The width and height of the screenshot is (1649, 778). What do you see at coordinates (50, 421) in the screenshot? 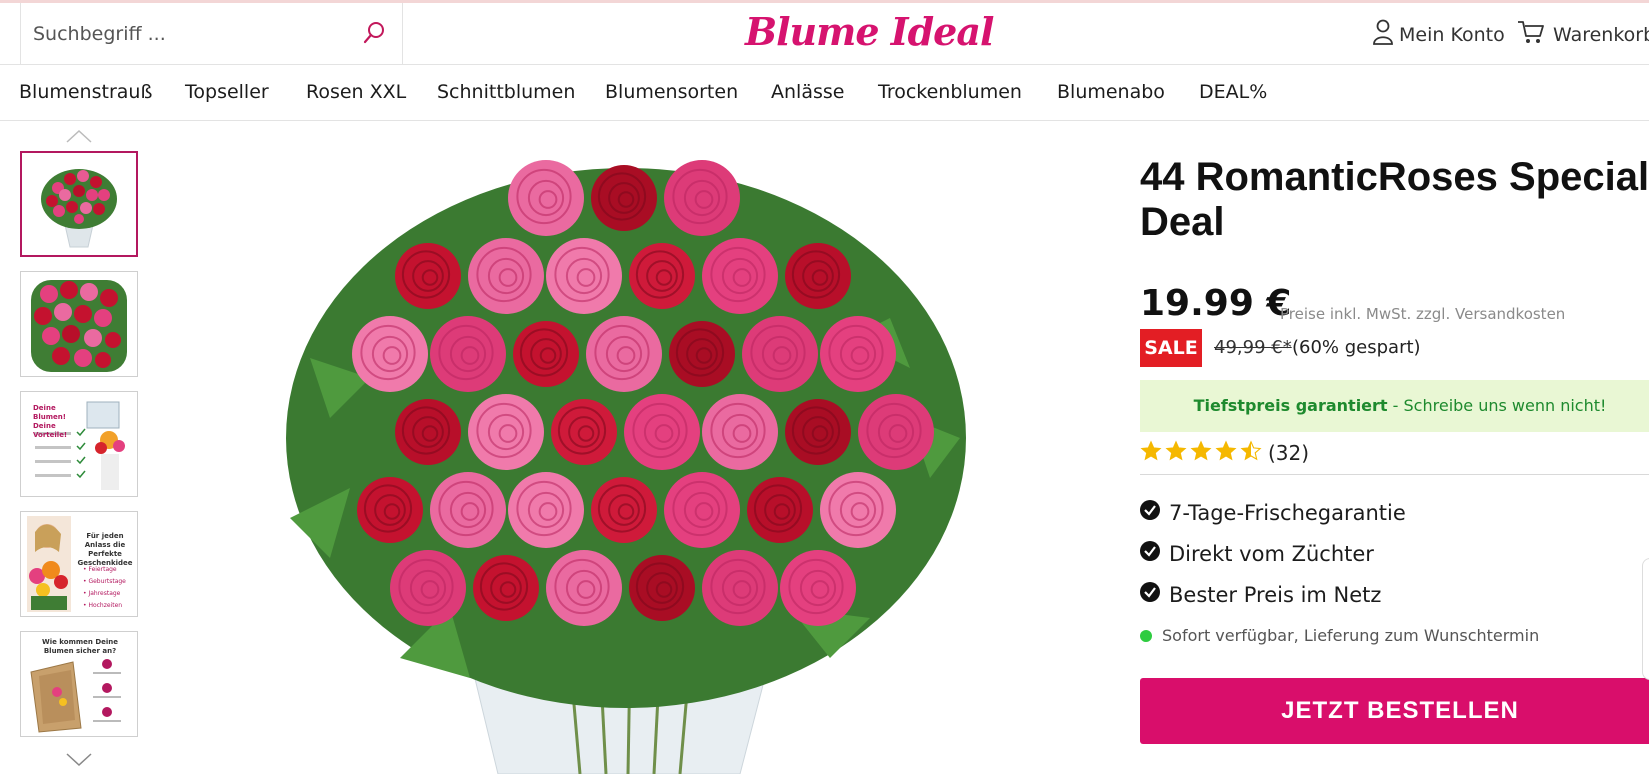
I see `thumbnail-benefits-title: Deine Blumen! Deine Vorteile!` at bounding box center [50, 421].